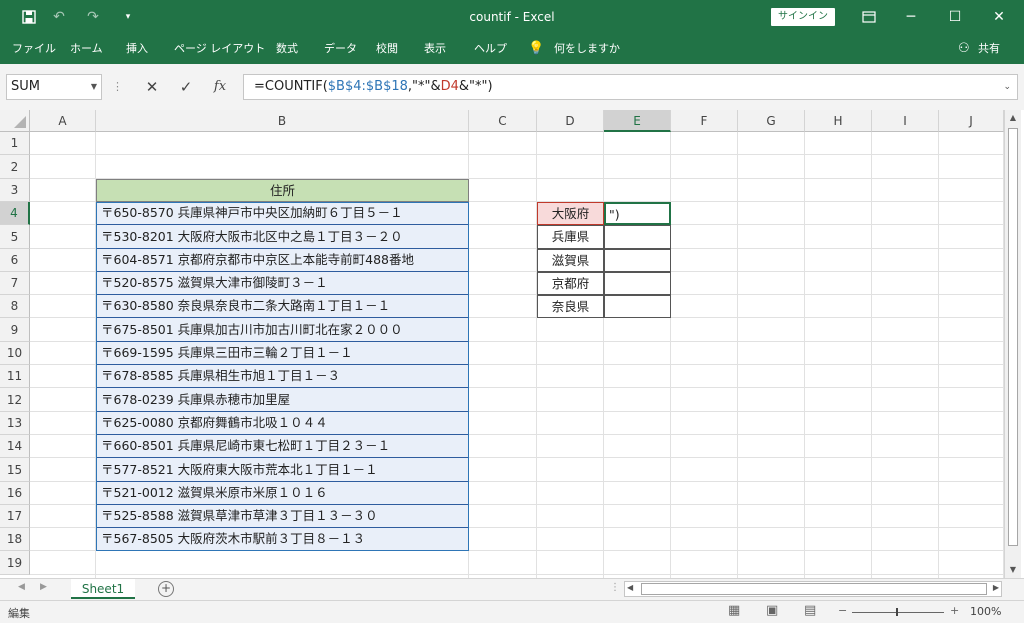 Image resolution: width=1024 pixels, height=623 pixels. Describe the element at coordinates (15, 493) in the screenshot. I see `row-header-16: 16` at that location.